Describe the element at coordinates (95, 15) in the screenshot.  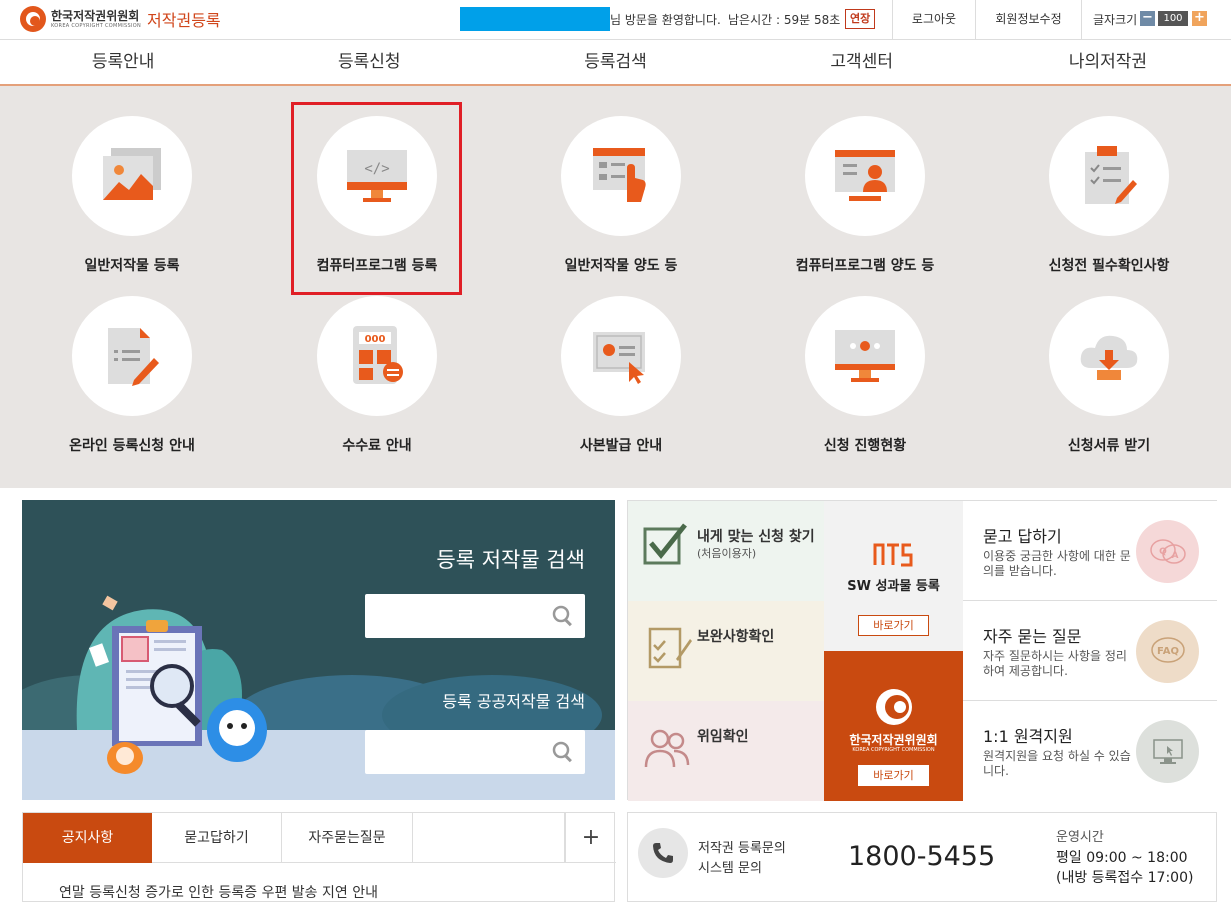
I see `org-name: 한국저작권위원회` at that location.